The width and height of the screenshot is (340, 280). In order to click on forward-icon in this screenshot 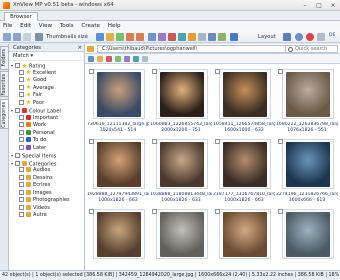, I will do `click(17, 37)`.